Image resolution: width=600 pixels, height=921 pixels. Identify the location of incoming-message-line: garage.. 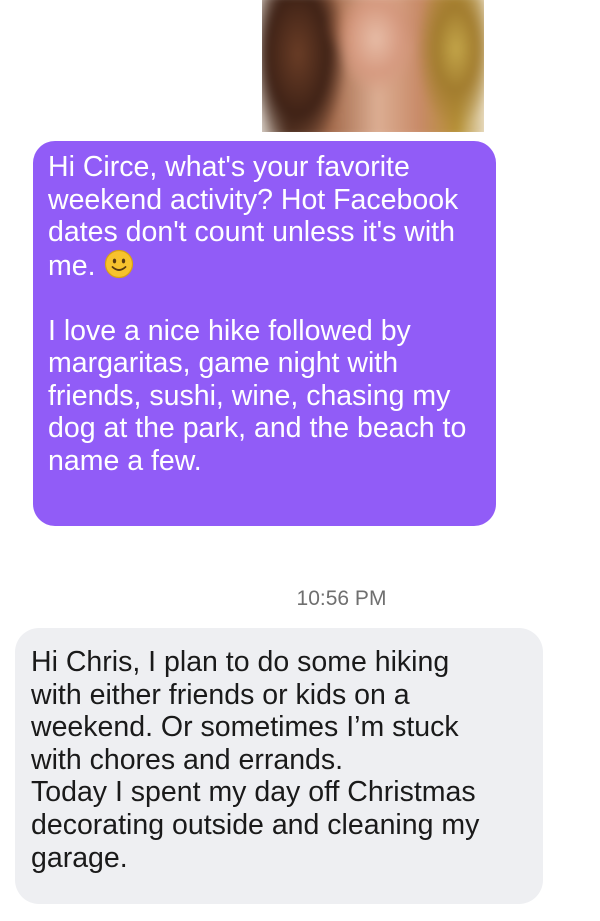
(79, 857).